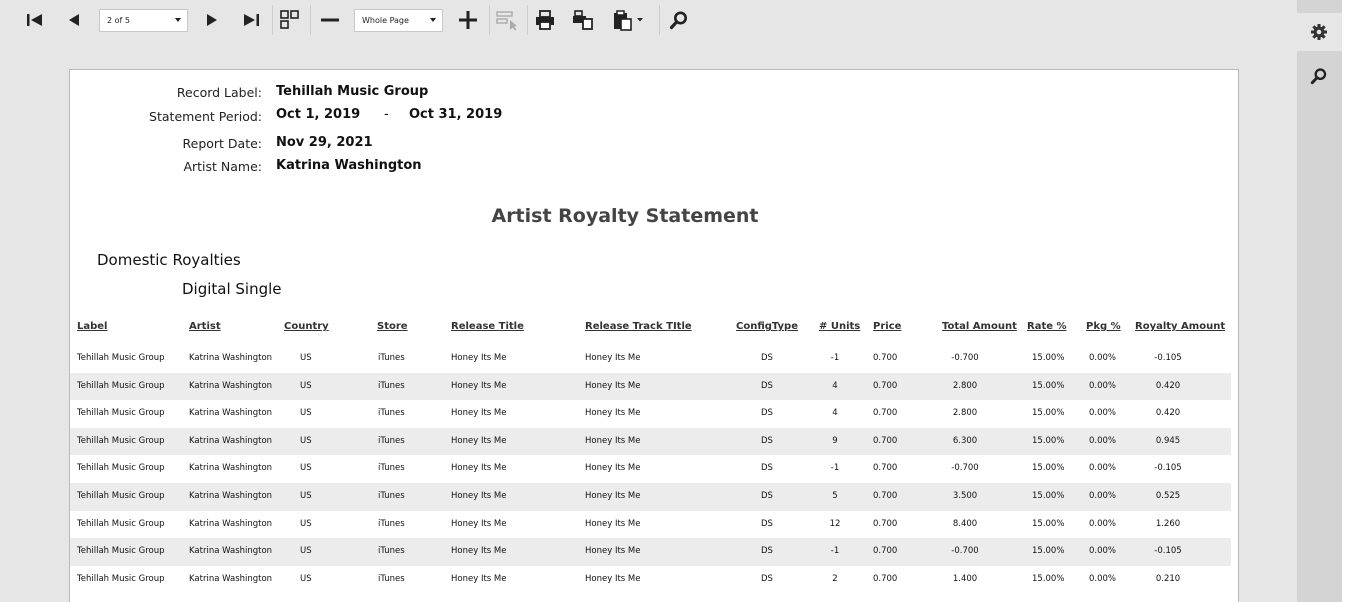 The height and width of the screenshot is (602, 1349). Describe the element at coordinates (392, 326) in the screenshot. I see `column-header-store: Store` at that location.